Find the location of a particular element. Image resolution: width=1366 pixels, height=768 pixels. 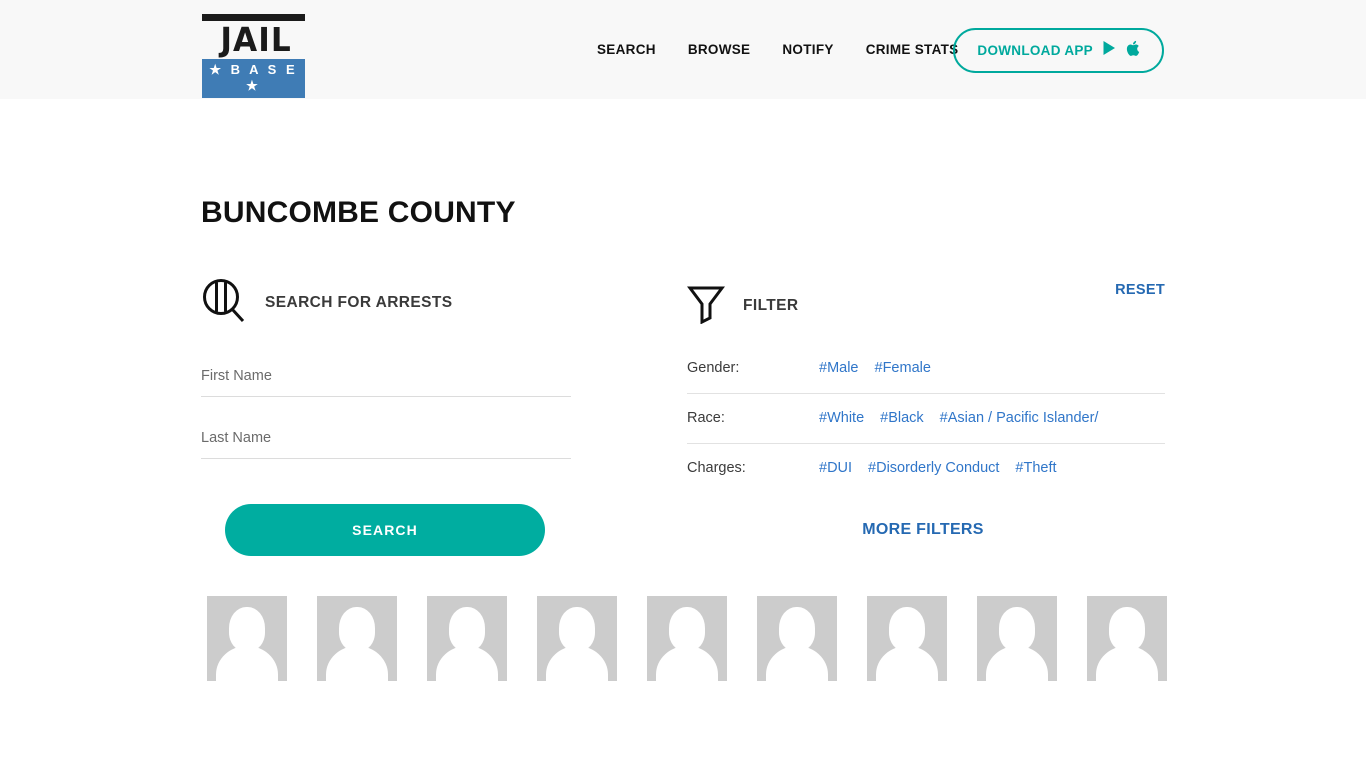

mugshot-strip is located at coordinates (687, 638).